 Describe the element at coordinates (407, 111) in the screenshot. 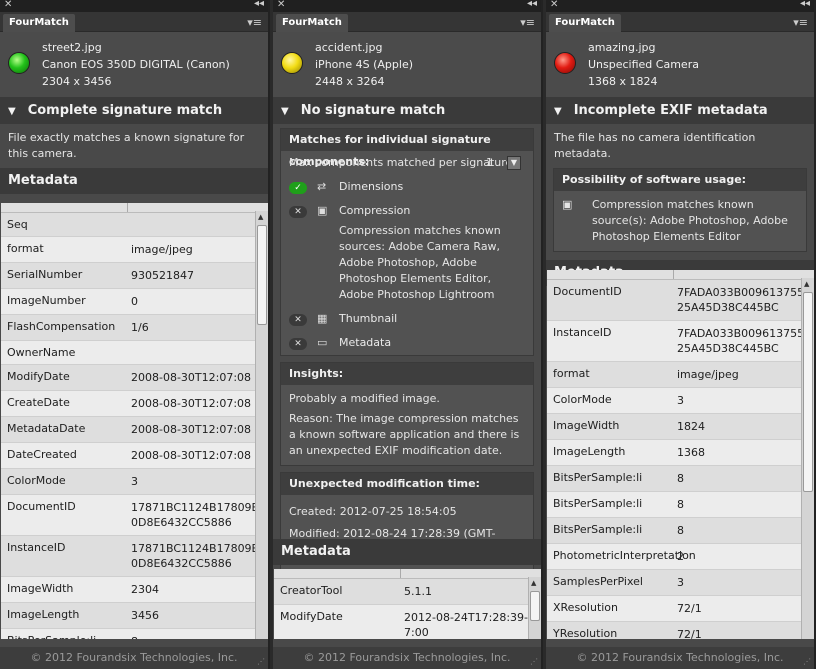

I see `result-heading: ▼ No signature match` at that location.